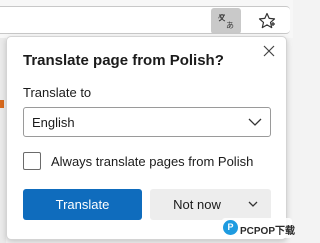 Image resolution: width=320 pixels, height=243 pixels. I want to click on not-now-button: Not now, so click(210, 204).